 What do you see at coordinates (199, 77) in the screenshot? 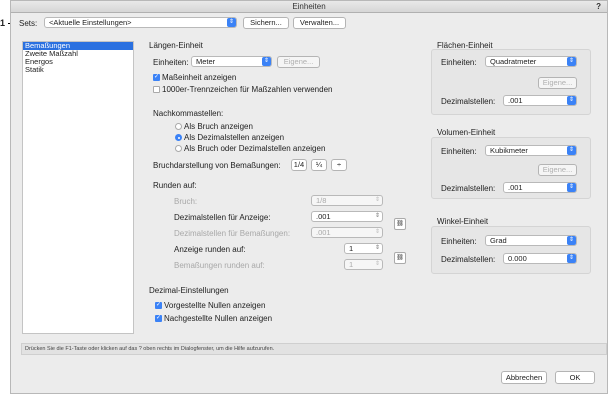
I see `show-unit-label: Maßeinheit anzeigen` at bounding box center [199, 77].